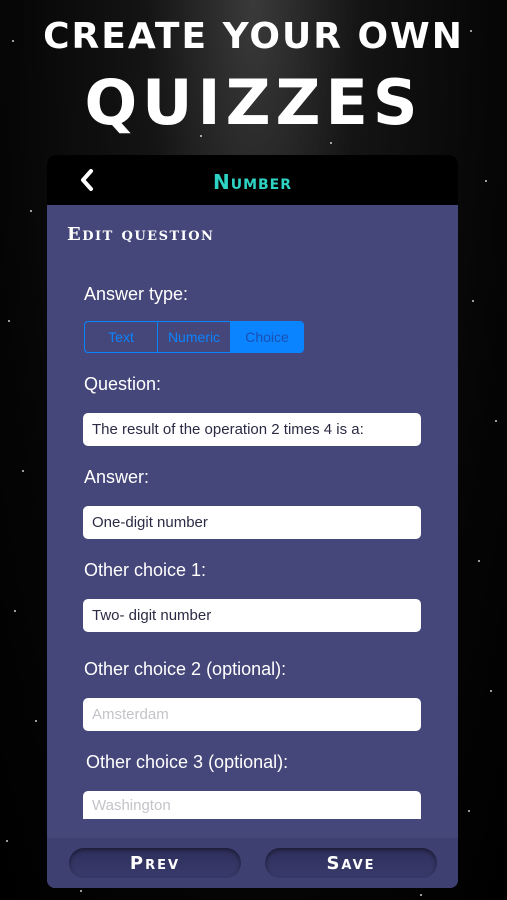 The image size is (507, 900). I want to click on navigation-bar: Number, so click(252, 180).